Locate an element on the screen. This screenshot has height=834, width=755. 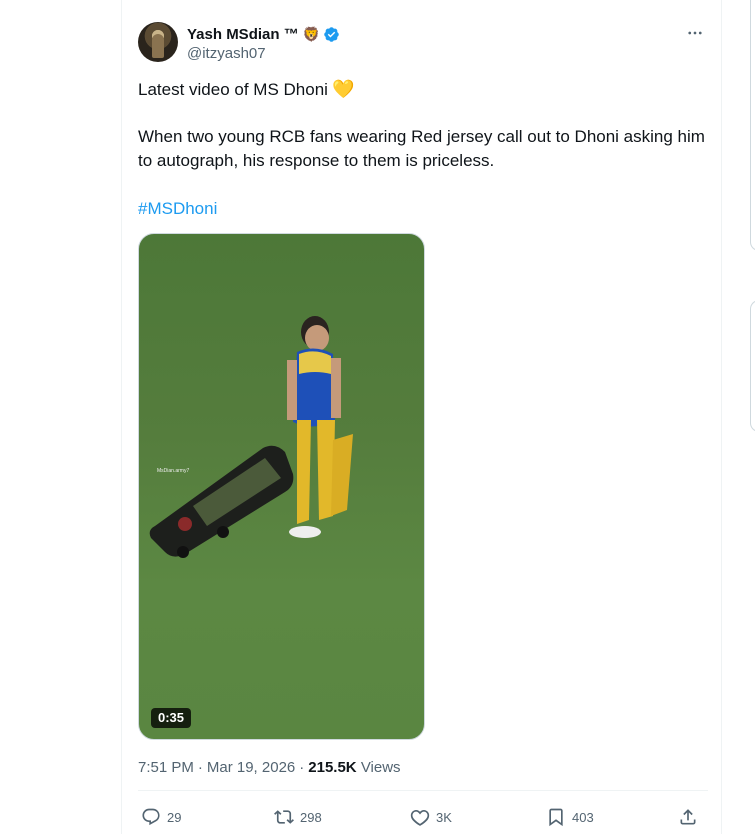
reply-button: 29 is located at coordinates (161, 817).